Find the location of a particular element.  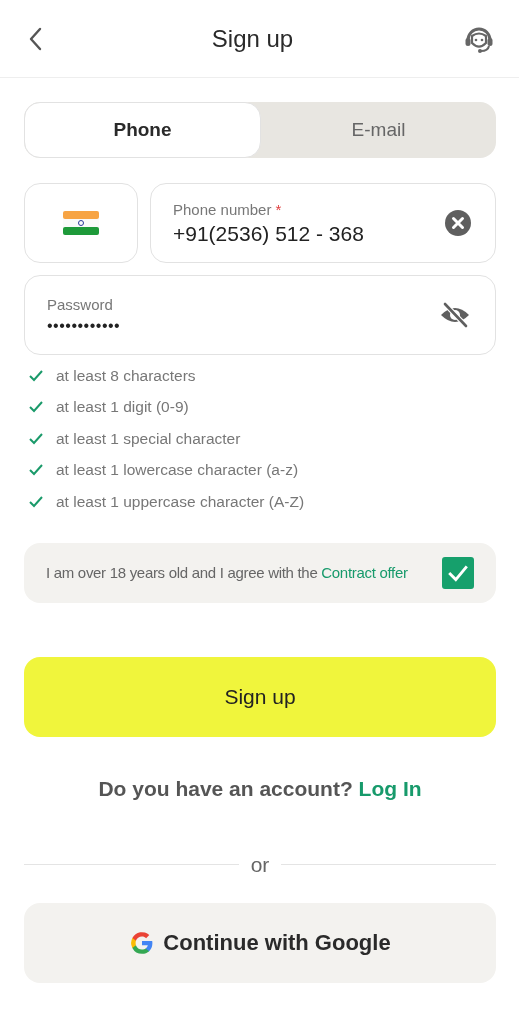

eye-off-icon is located at coordinates (455, 315).